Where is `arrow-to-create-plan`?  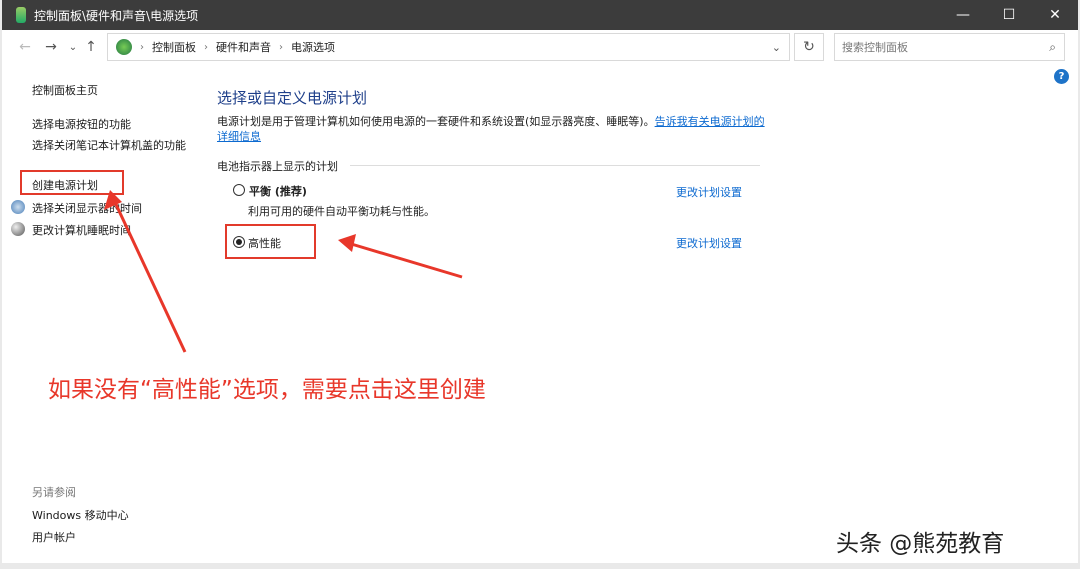
arrow-to-create-plan is located at coordinates (149, 275).